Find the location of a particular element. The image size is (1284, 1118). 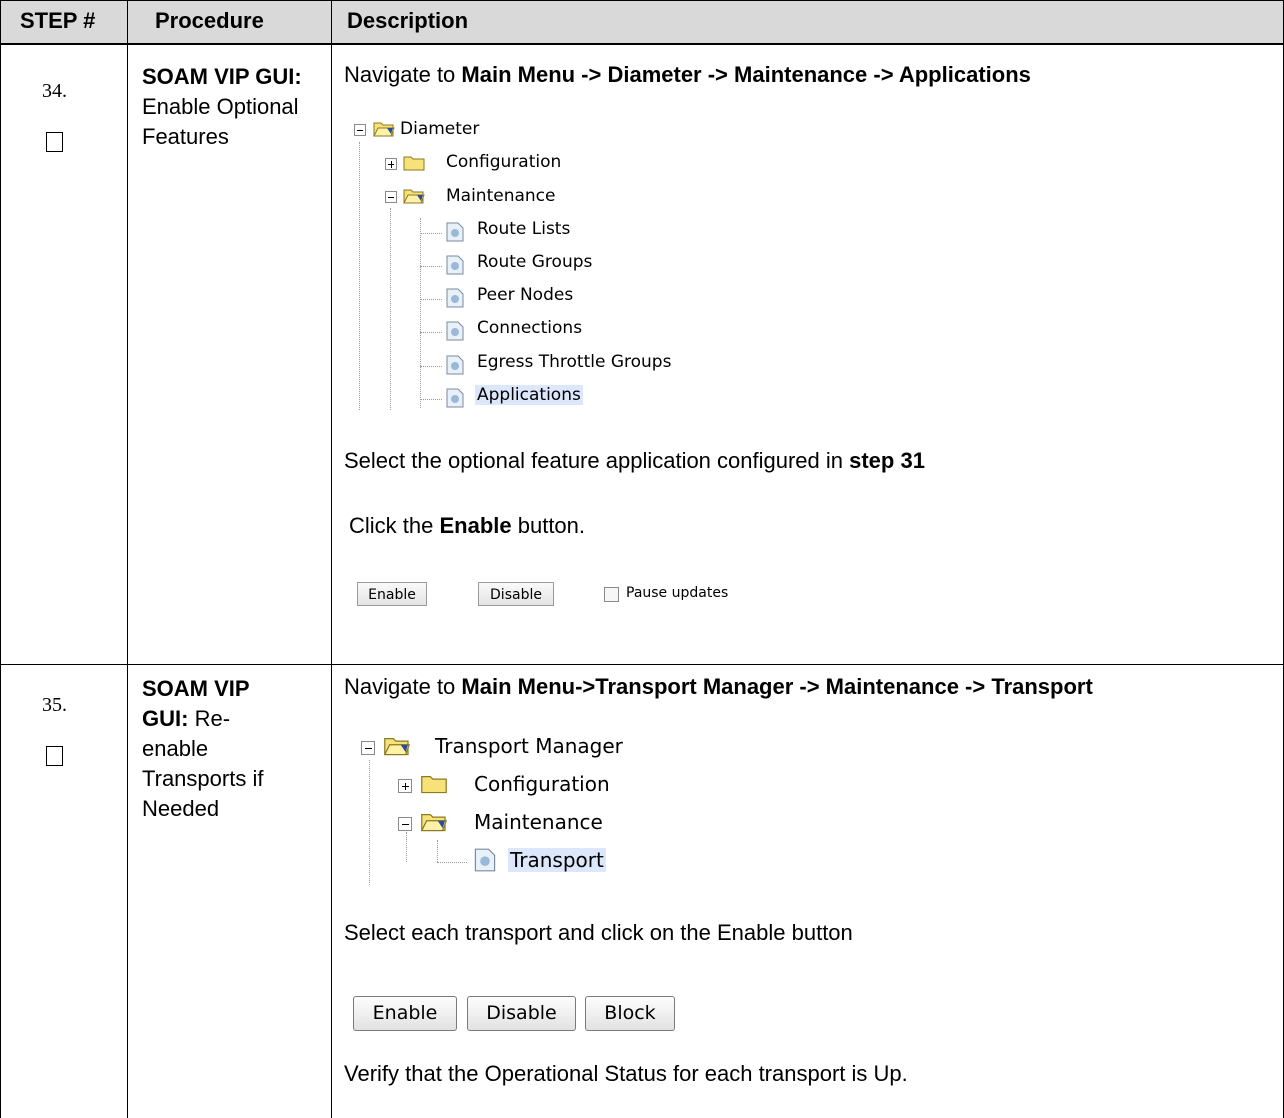

procedure-text-4: Needed is located at coordinates (181, 808).